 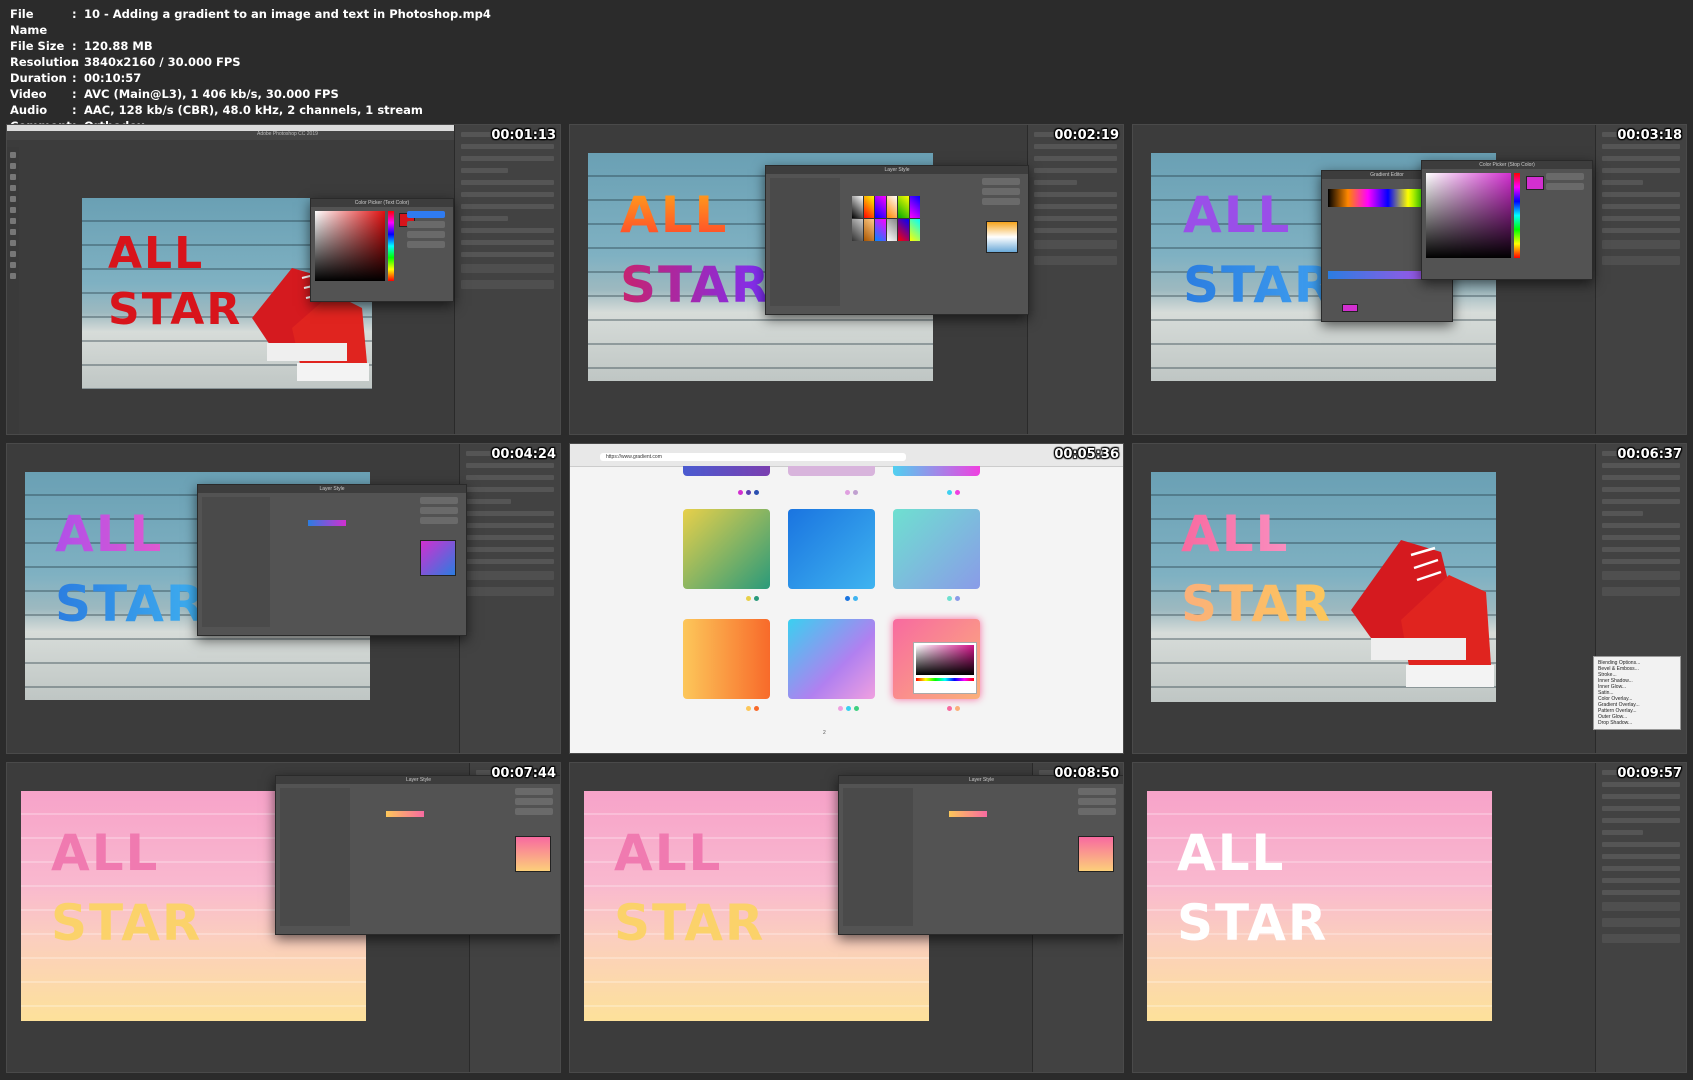 I want to click on meta-row: File Size:120.88 MB, so click(x=81, y=46).